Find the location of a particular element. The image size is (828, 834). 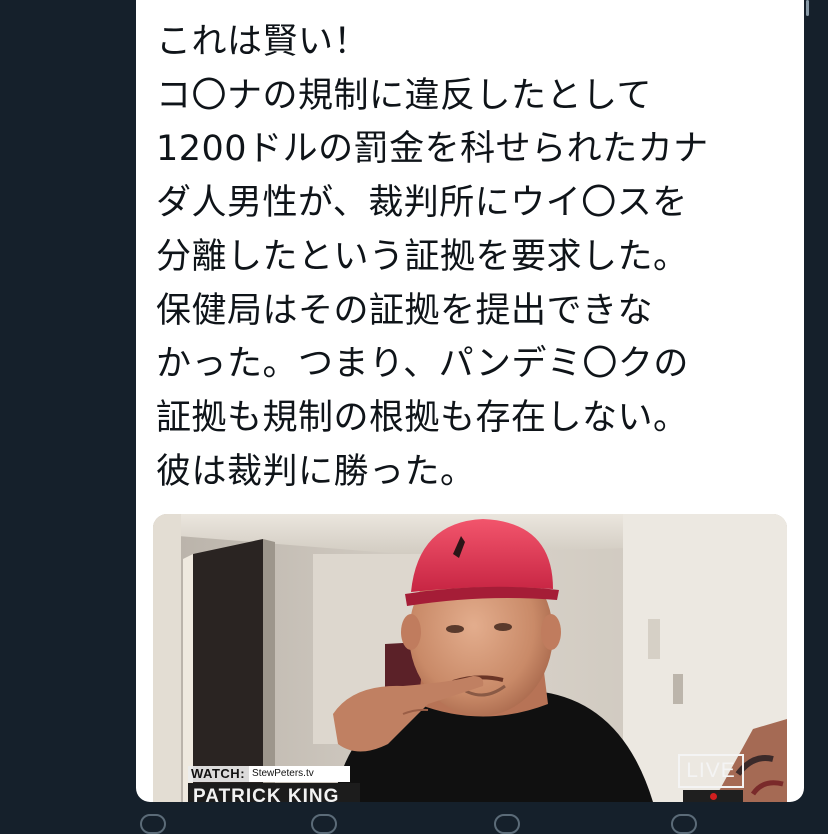

tweet-text-line: 証拠も規制の根拠も存在しない。 is located at coordinates (422, 417).